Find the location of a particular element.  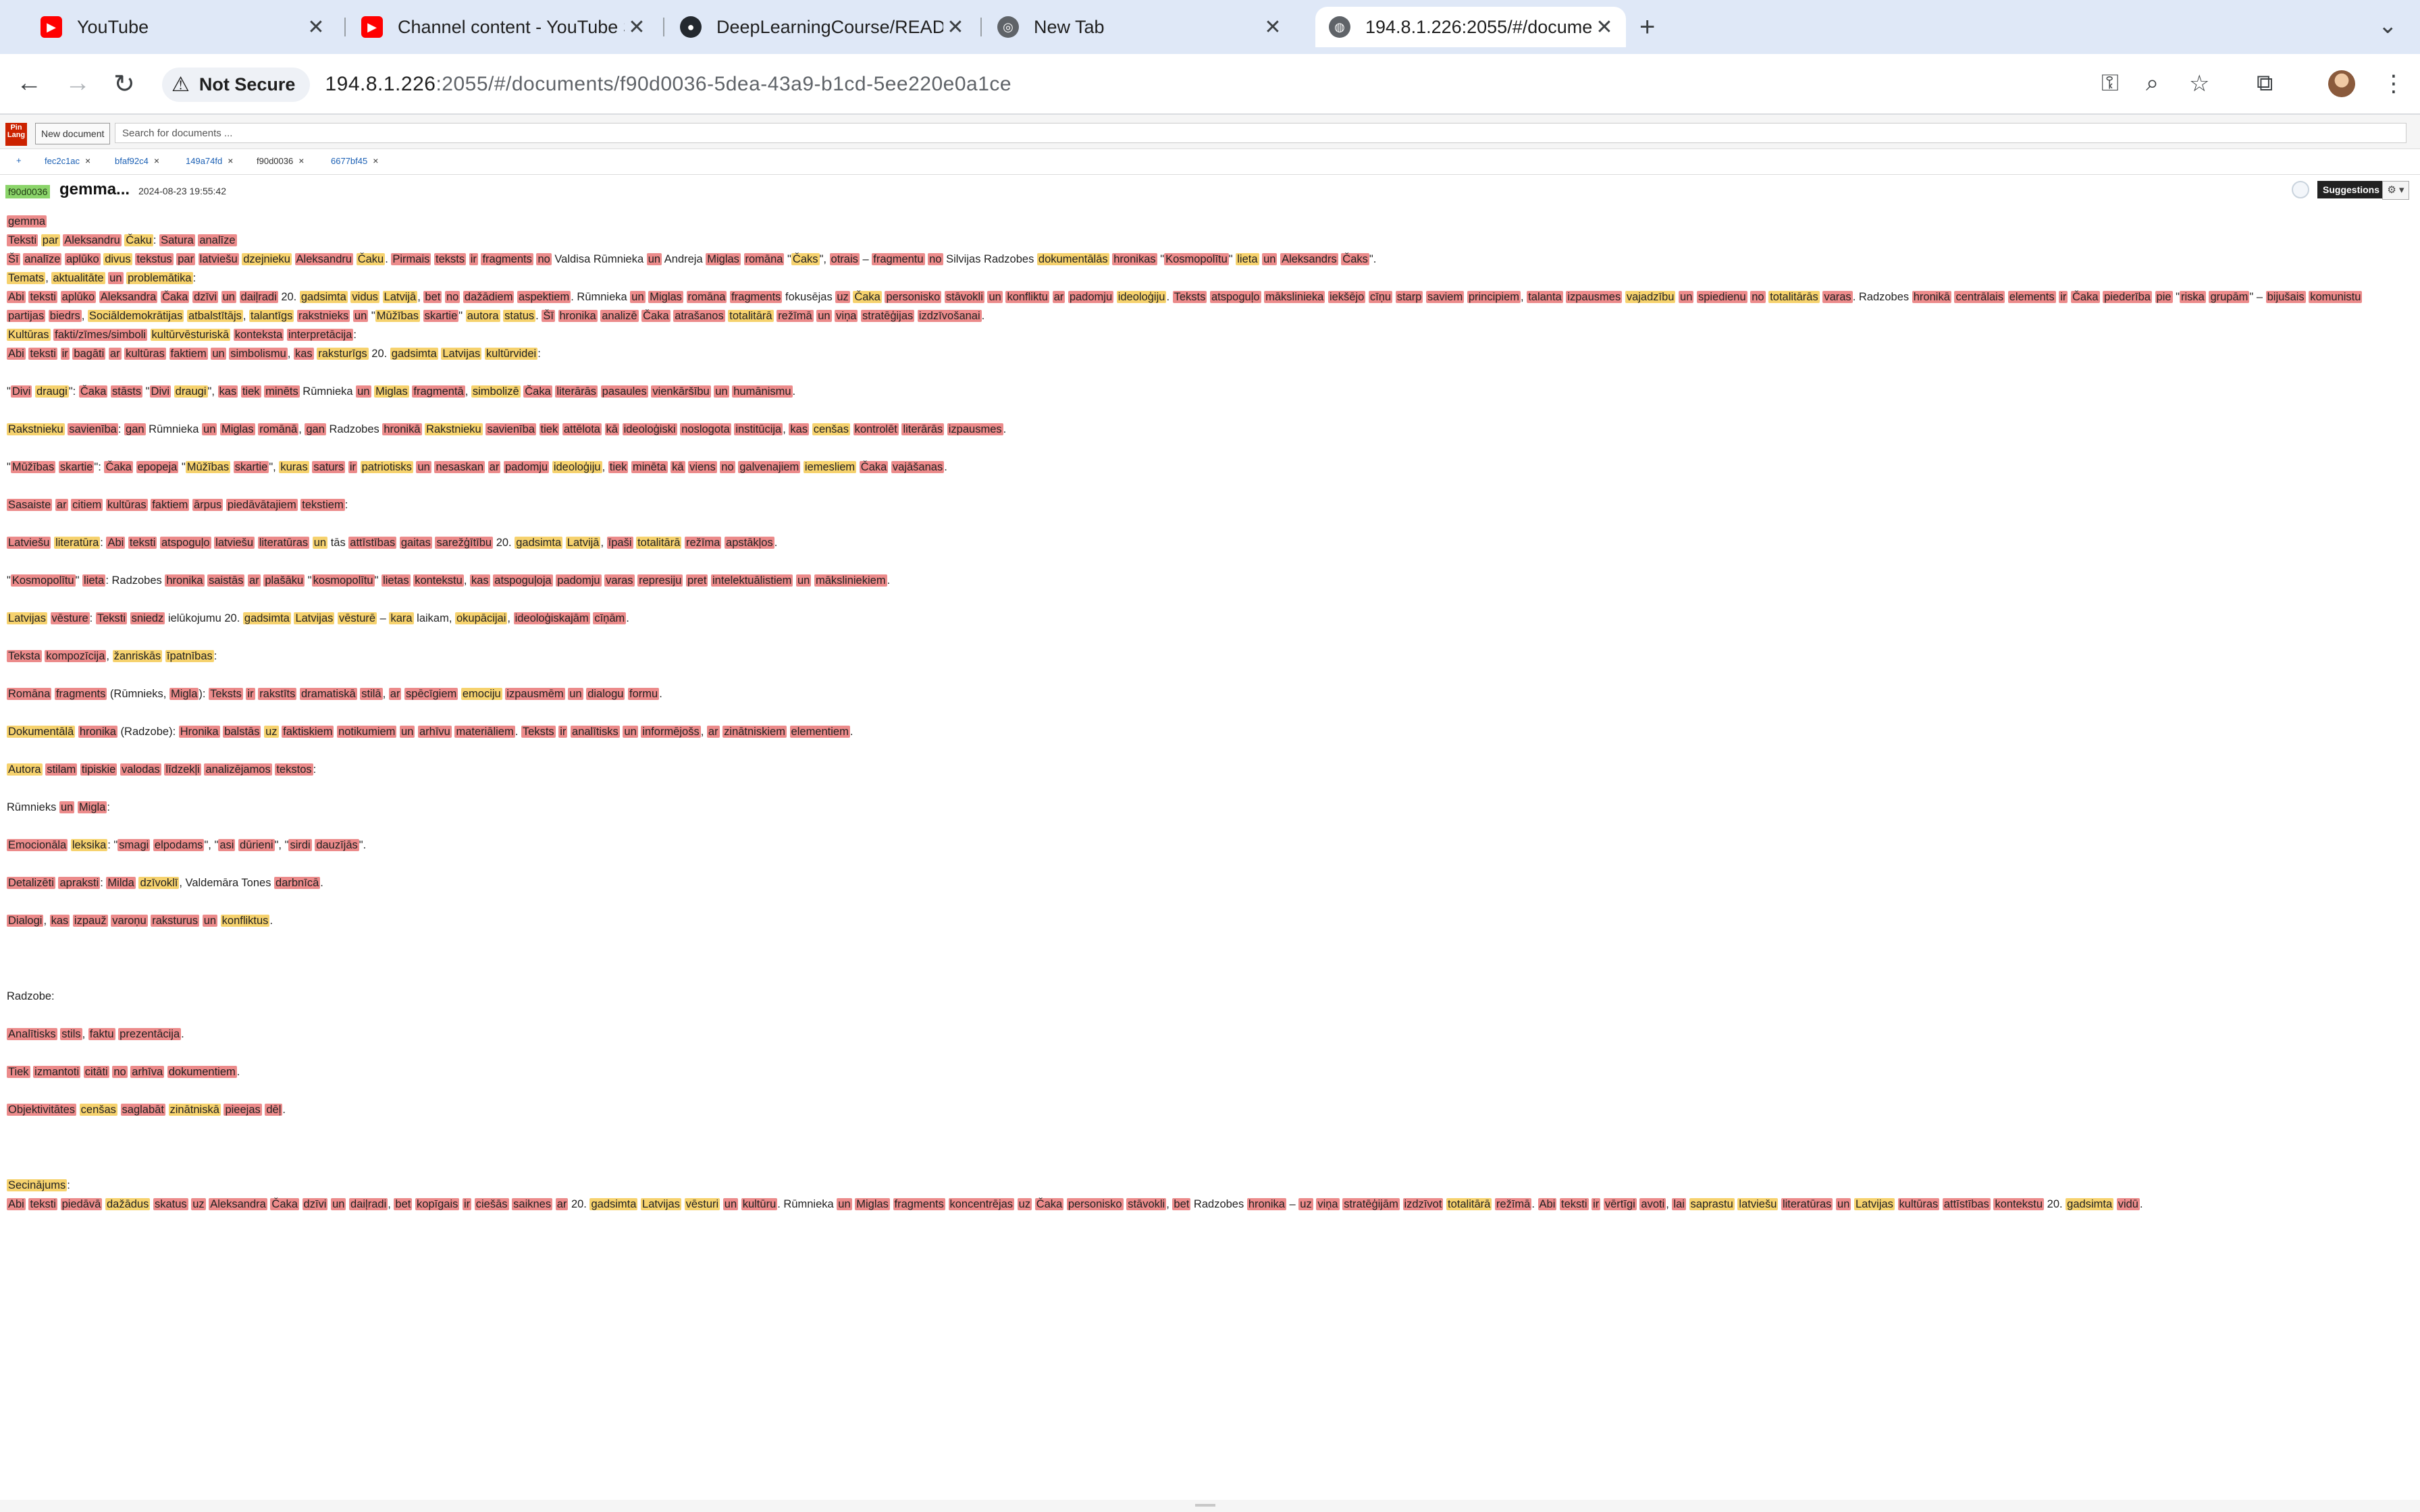

word-highlight-error: atrašanos is located at coordinates (699, 316).